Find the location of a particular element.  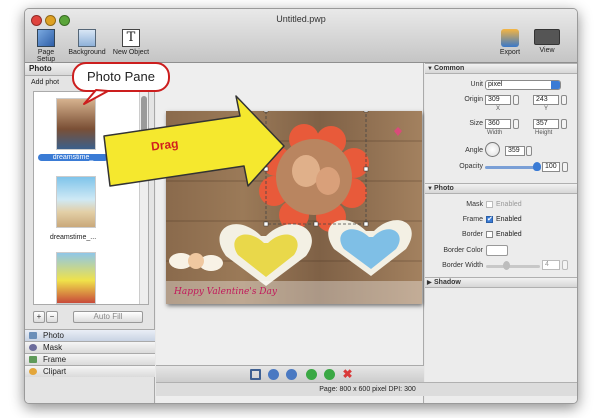

view-button: View is located at coordinates (547, 41).